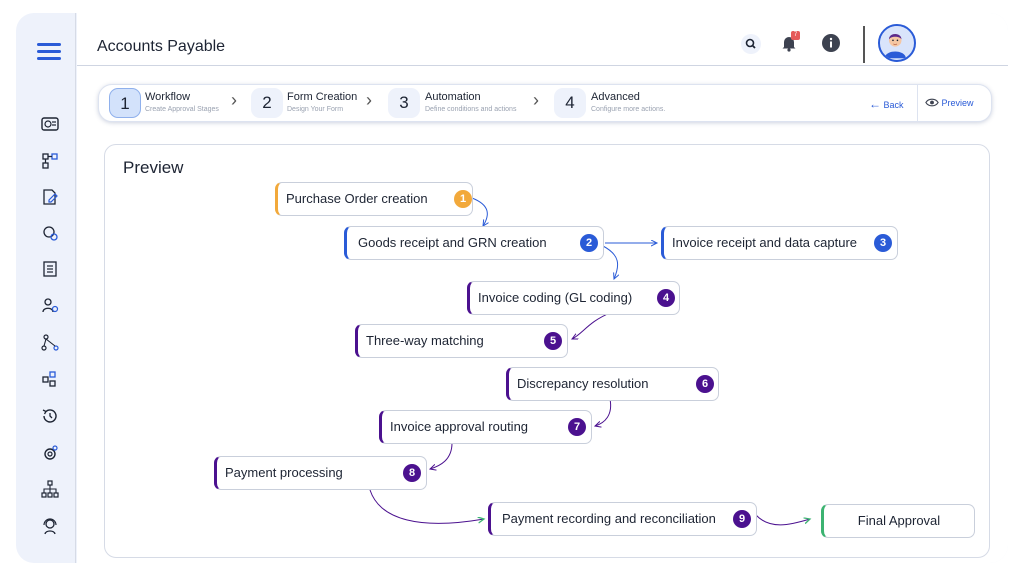 Image resolution: width=1024 pixels, height=576 pixels. What do you see at coordinates (751, 44) in the screenshot?
I see `search-icon` at bounding box center [751, 44].